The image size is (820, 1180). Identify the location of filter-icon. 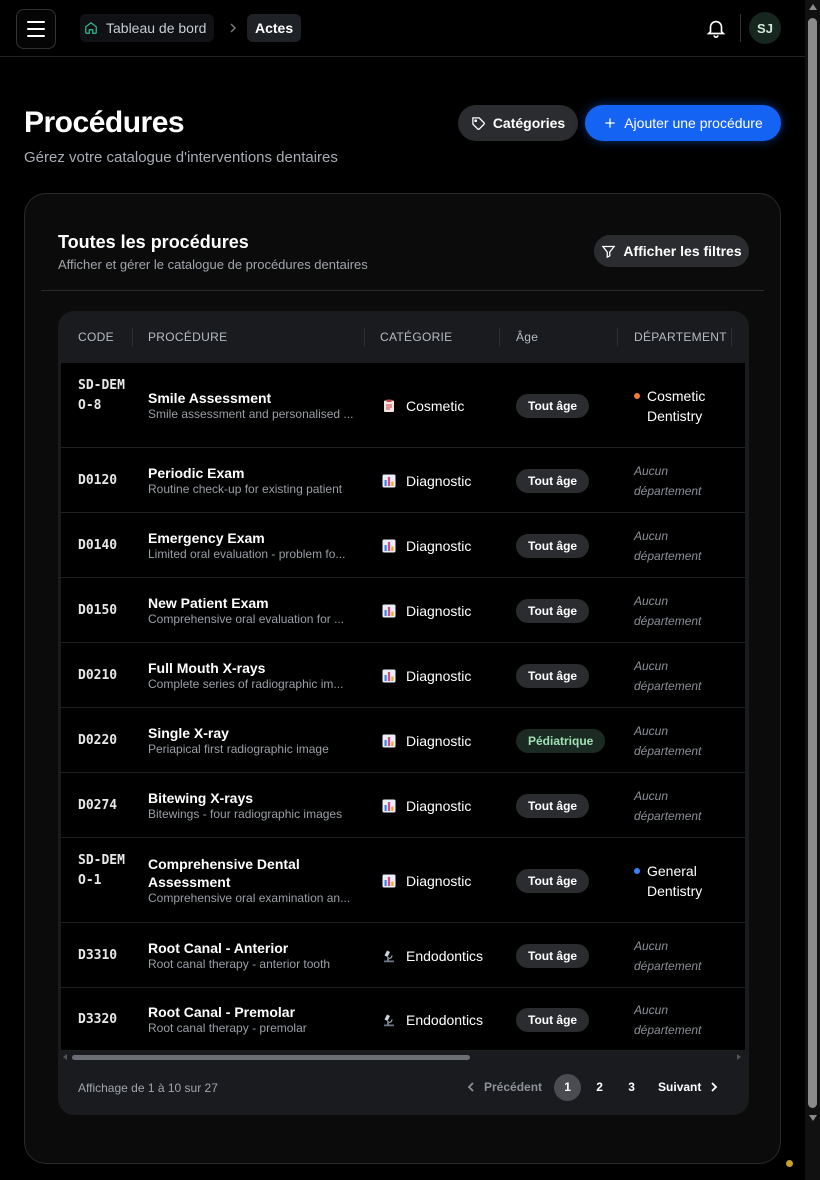
(608, 251).